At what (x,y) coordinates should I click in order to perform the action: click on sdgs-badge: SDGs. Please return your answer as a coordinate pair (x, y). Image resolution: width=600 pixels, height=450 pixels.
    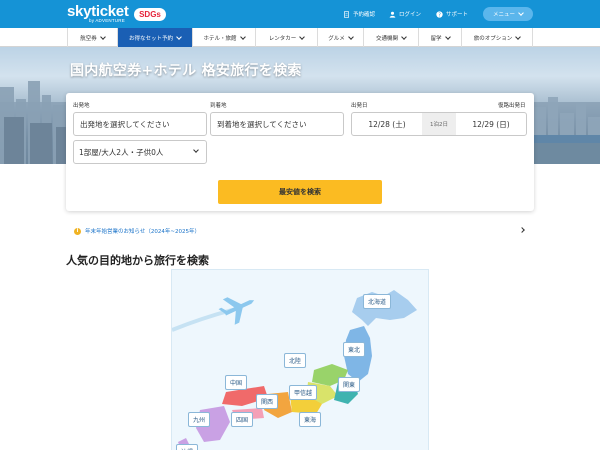
    Looking at the image, I should click on (150, 14).